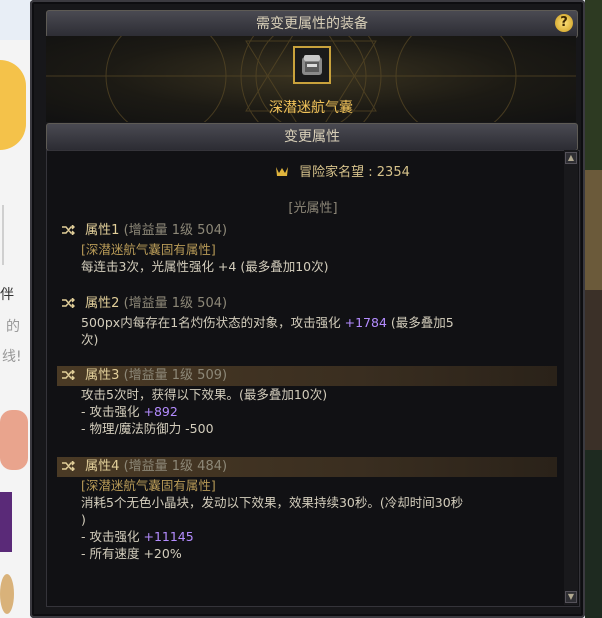 This screenshot has width=602, height=618. I want to click on attribute-value: +11145, so click(168, 536).